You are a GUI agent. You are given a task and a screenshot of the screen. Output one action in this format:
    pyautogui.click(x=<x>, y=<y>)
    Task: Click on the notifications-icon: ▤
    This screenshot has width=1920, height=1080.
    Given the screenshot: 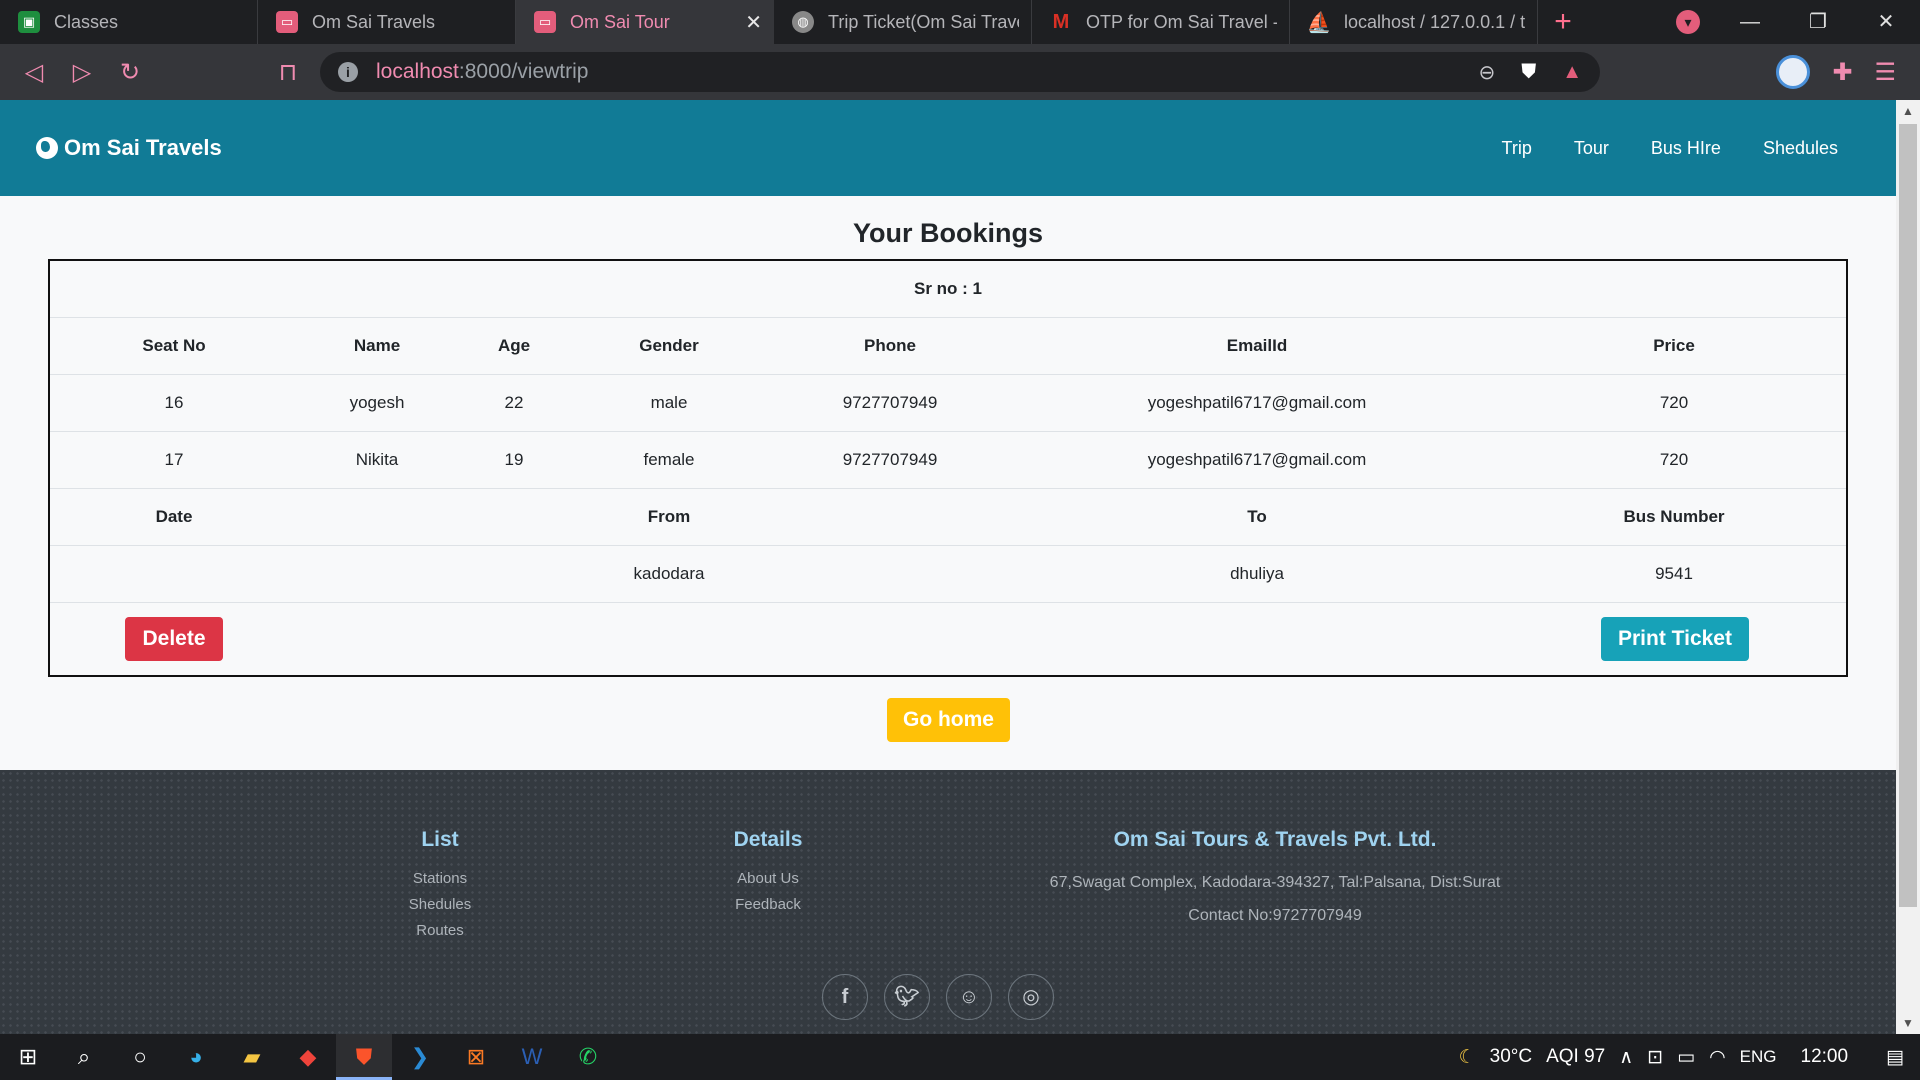 What is the action you would take?
    pyautogui.click(x=1895, y=1057)
    